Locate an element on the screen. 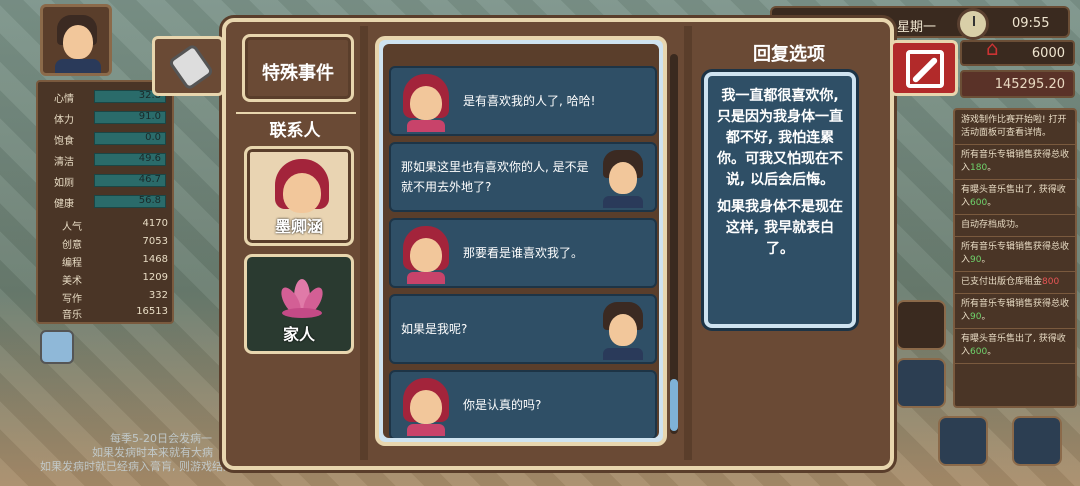  log-text: 自动存档成功。 is located at coordinates (993, 225).